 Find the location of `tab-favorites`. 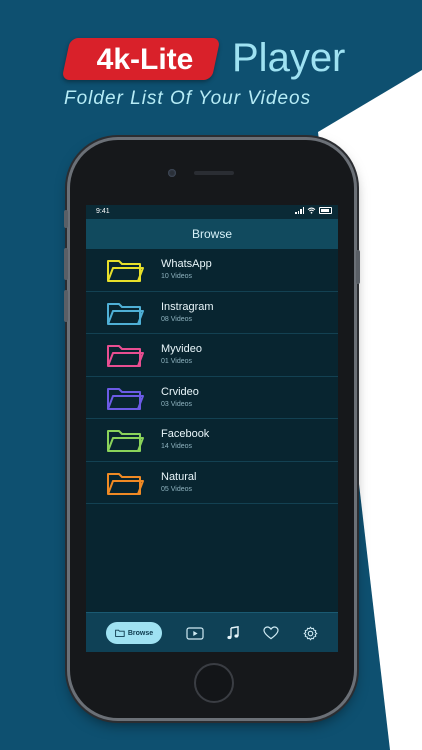

tab-favorites is located at coordinates (271, 633).